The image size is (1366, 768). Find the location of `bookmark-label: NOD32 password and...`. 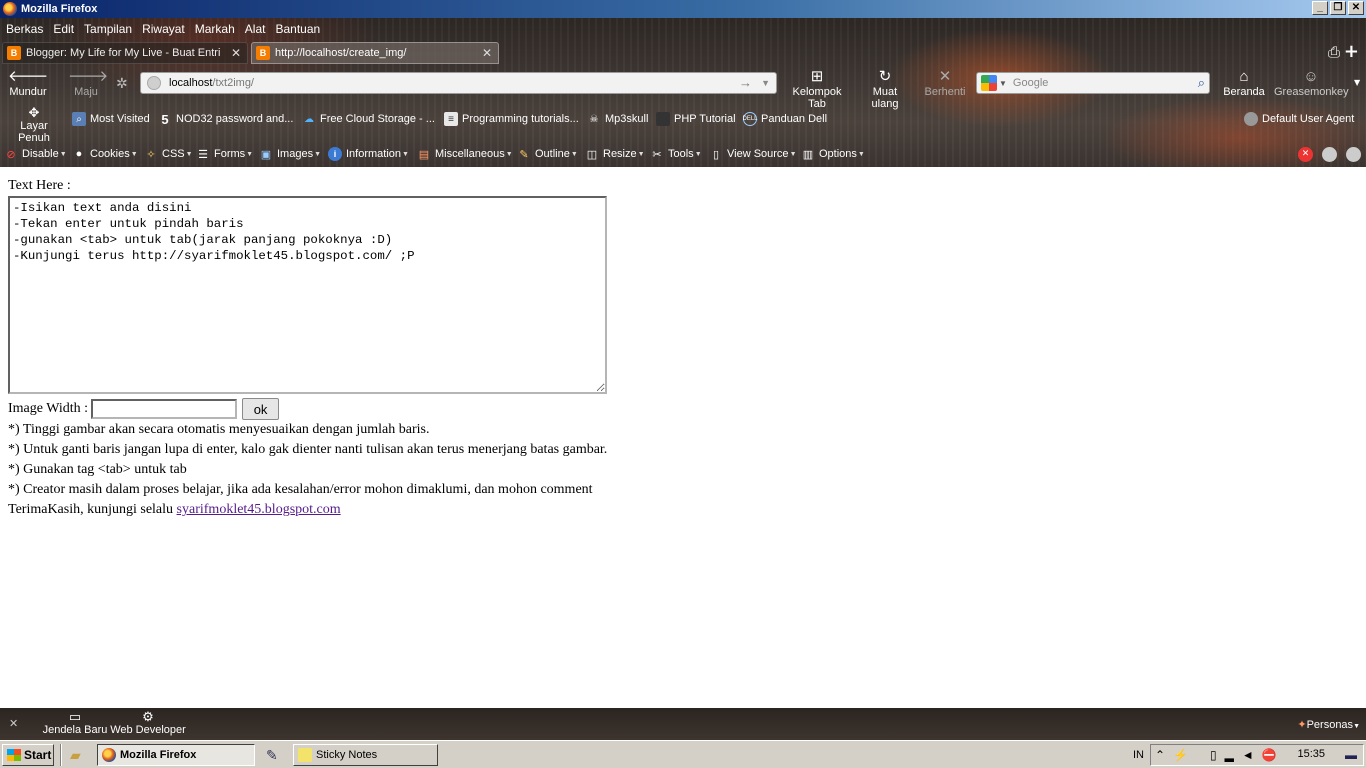

bookmark-label: NOD32 password and... is located at coordinates (235, 119).